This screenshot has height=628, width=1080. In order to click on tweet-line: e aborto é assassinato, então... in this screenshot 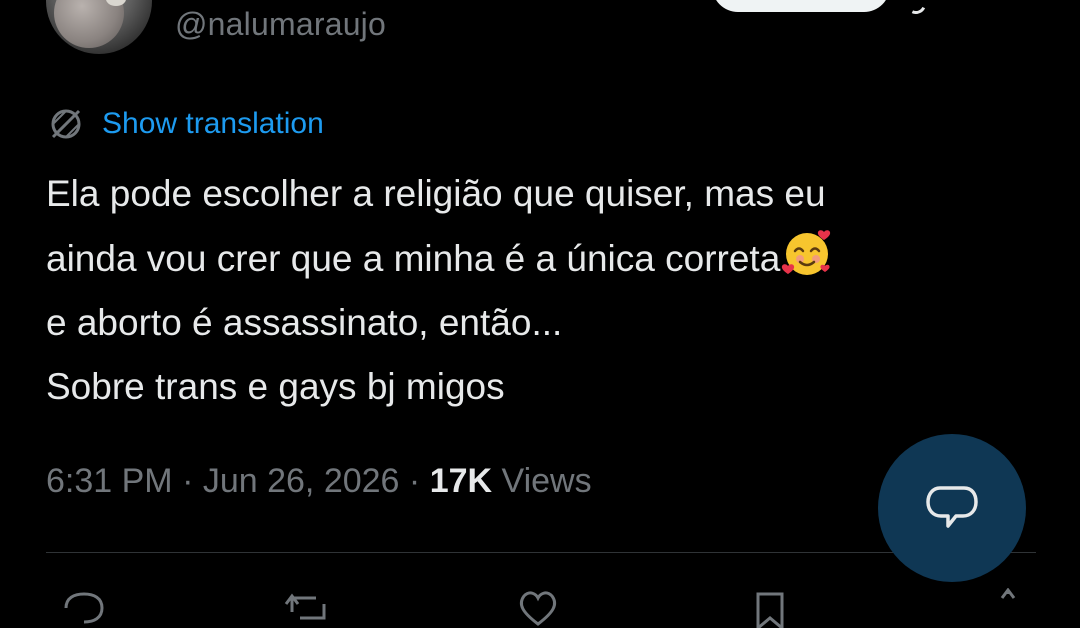, I will do `click(304, 322)`.